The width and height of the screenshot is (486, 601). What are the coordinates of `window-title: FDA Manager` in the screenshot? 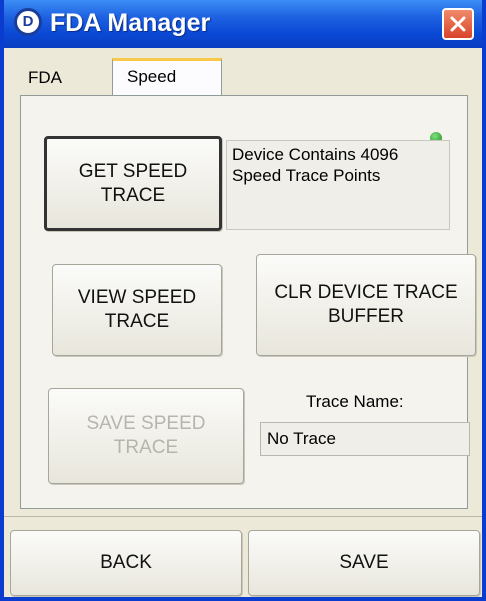 It's located at (130, 23).